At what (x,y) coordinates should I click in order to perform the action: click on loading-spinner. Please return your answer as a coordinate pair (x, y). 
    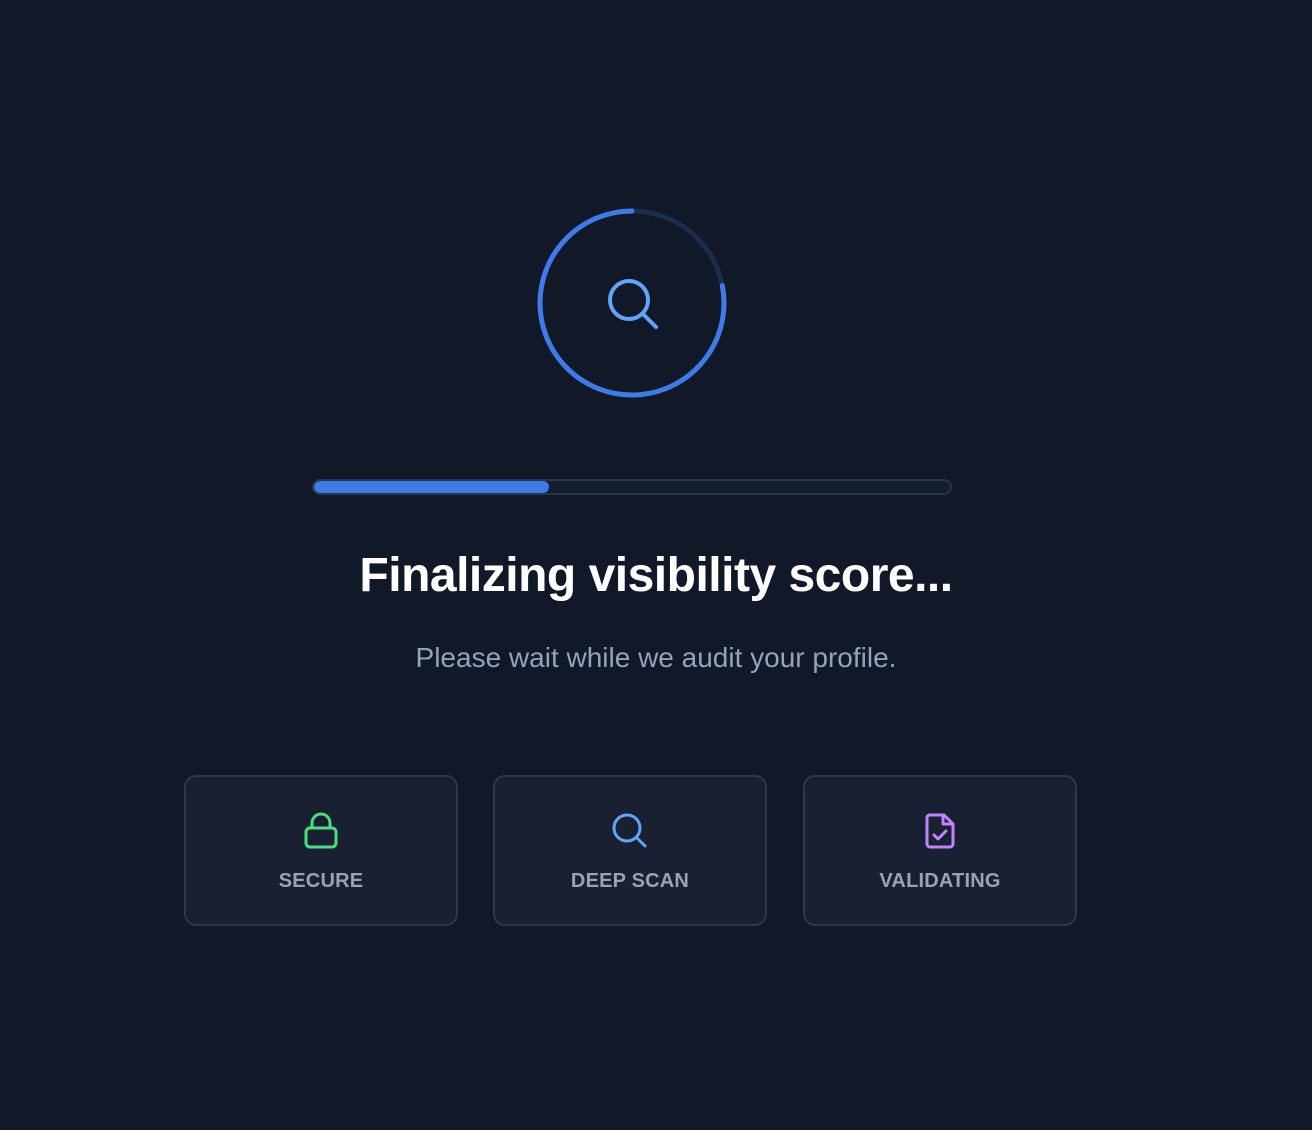
    Looking at the image, I should click on (632, 303).